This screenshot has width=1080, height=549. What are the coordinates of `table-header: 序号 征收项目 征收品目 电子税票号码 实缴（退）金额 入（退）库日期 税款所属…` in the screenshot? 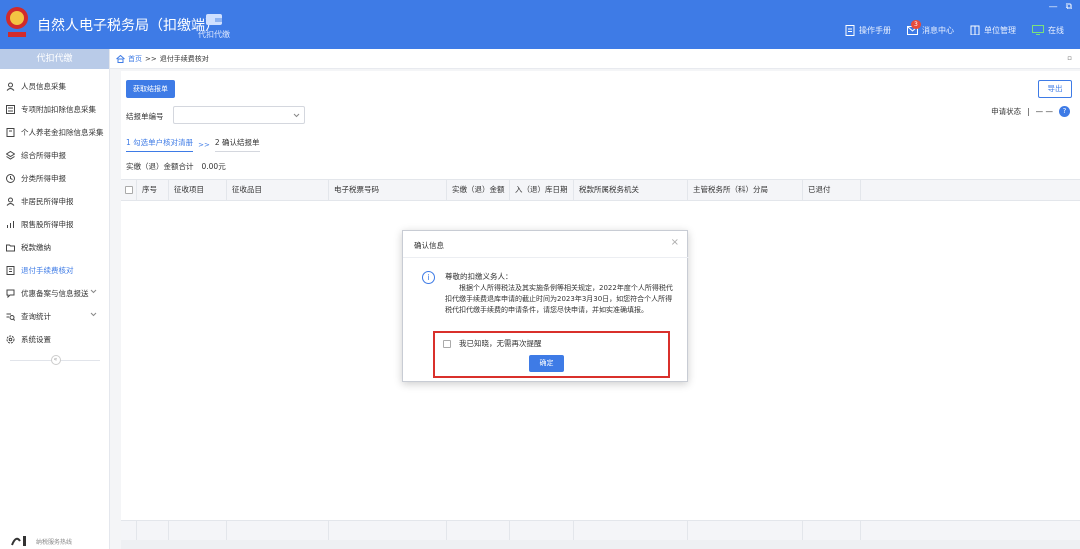 It's located at (600, 190).